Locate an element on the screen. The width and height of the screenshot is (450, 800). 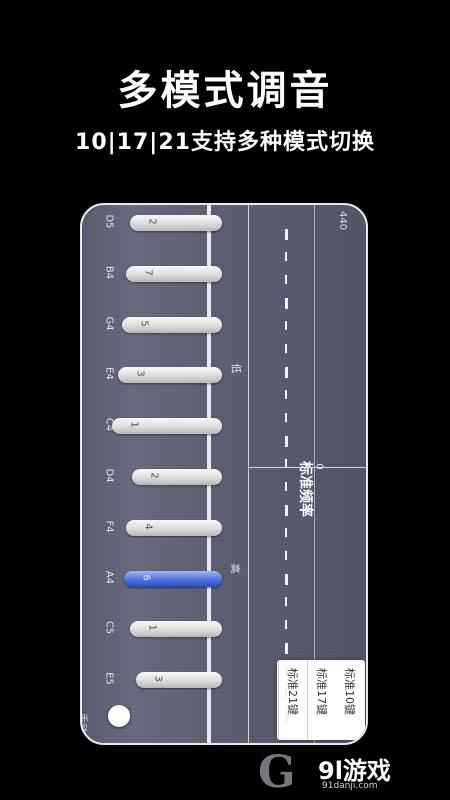
key-bar-d5: 2 is located at coordinates (176, 223).